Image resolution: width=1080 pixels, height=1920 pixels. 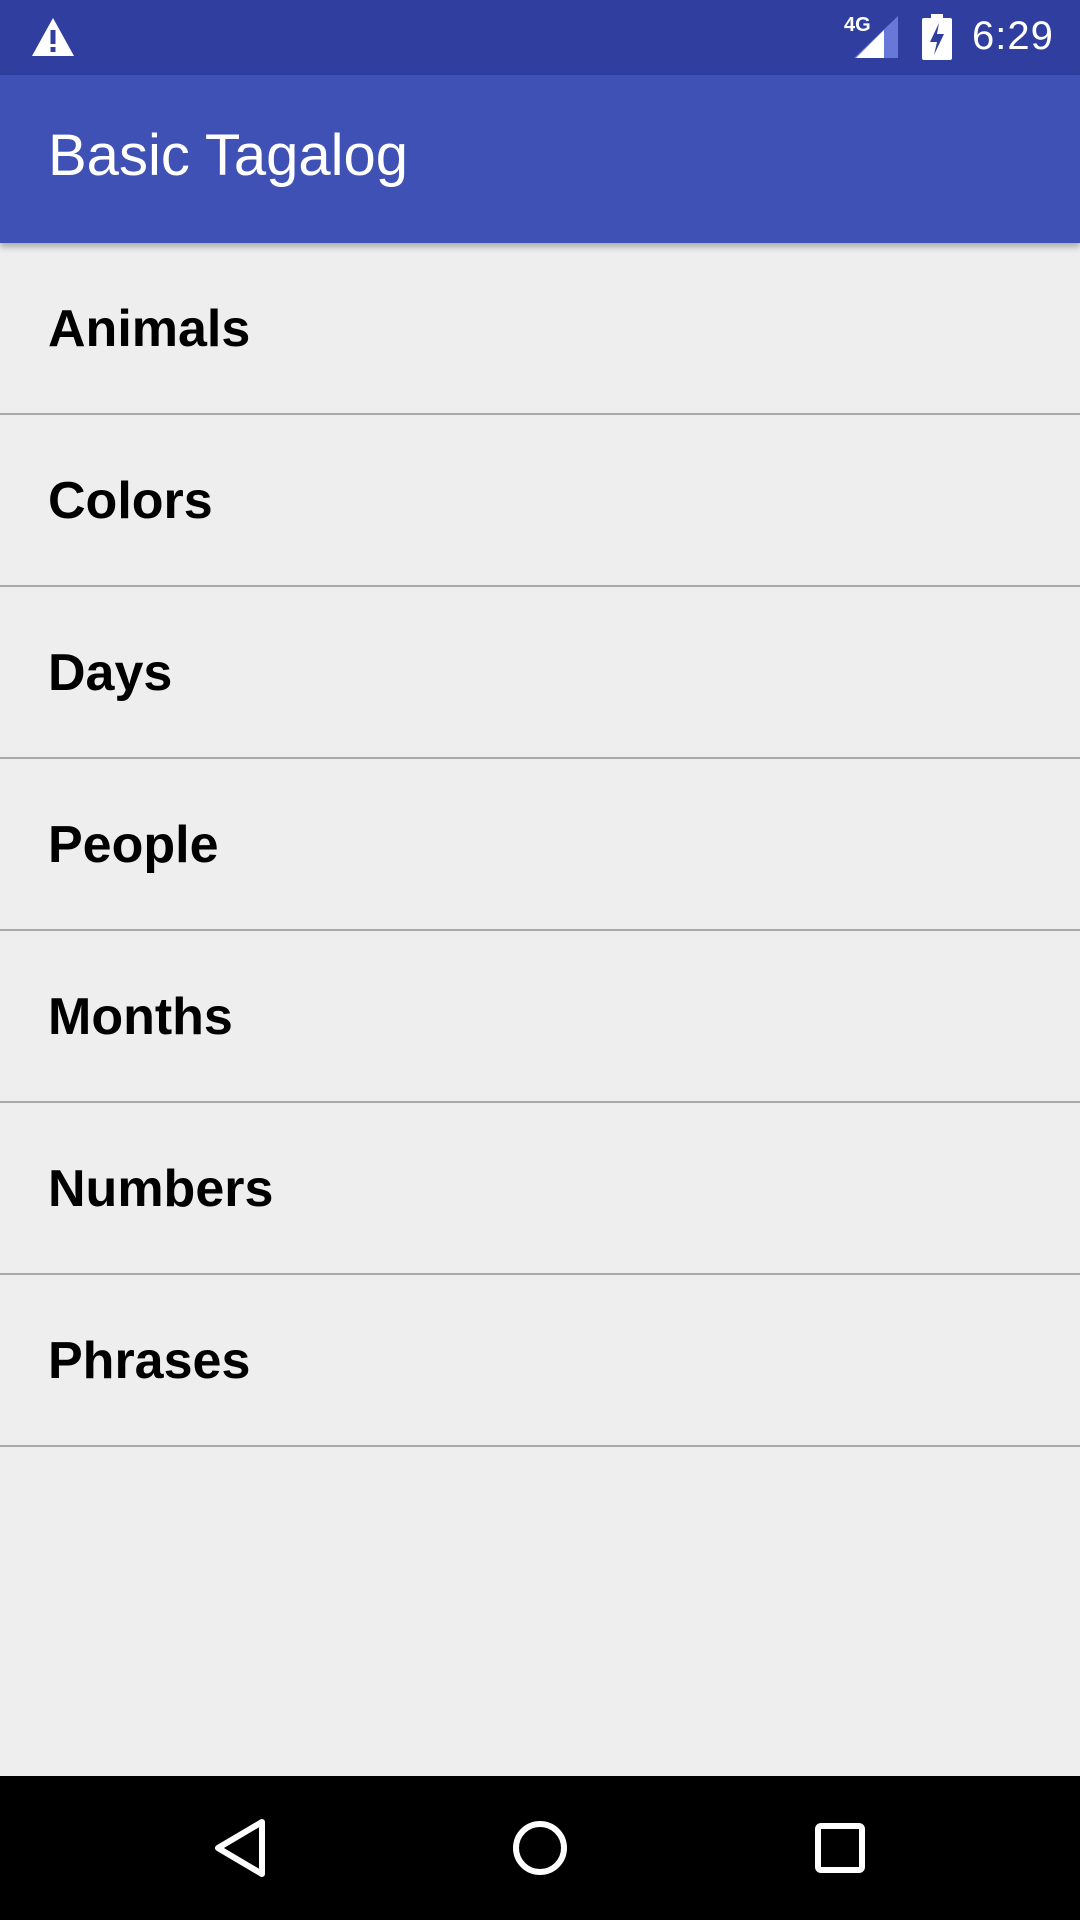 I want to click on list-item-colors: Colors, so click(x=540, y=501).